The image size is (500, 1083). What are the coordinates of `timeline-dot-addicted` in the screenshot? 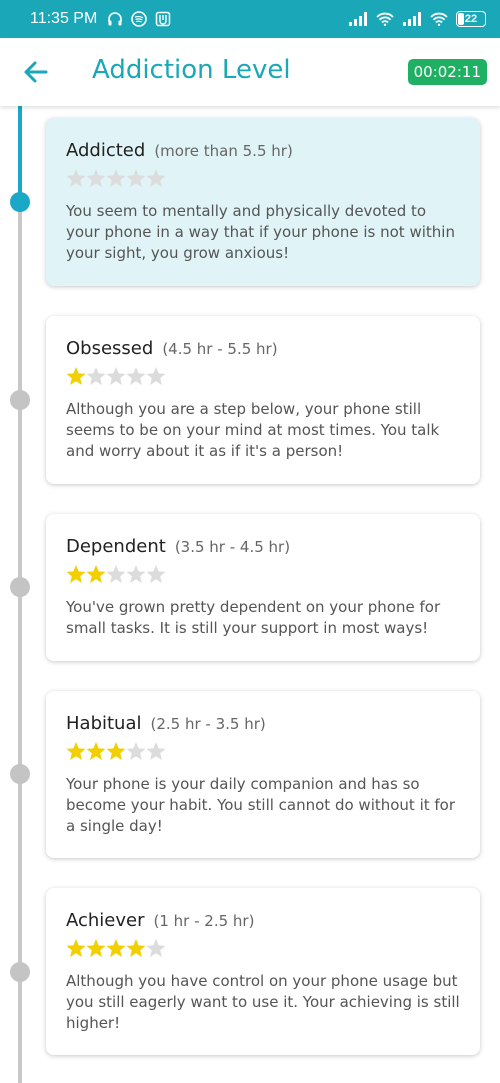 It's located at (20, 202).